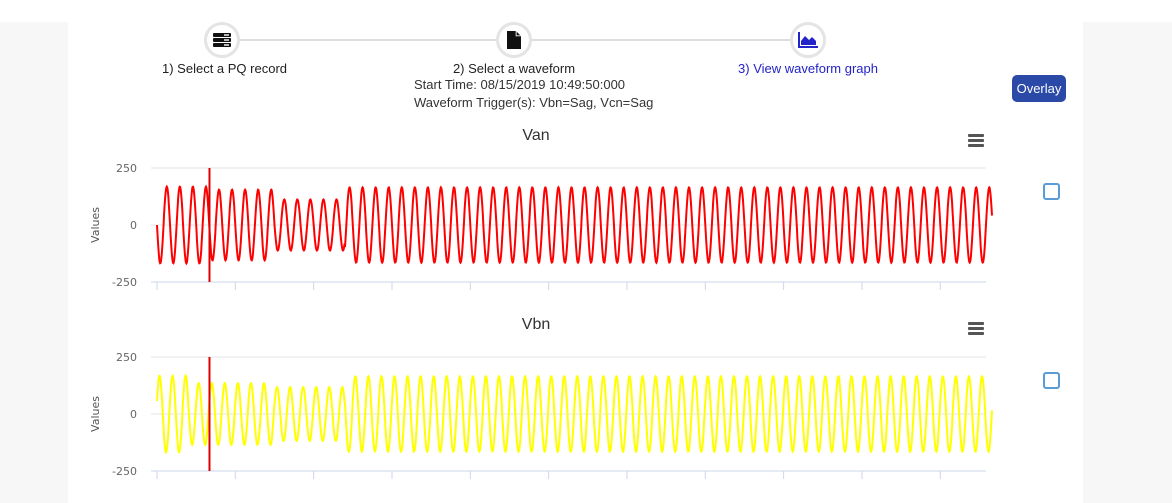 Image resolution: width=1172 pixels, height=503 pixels. I want to click on select-checkbox-vbn, so click(1051, 380).